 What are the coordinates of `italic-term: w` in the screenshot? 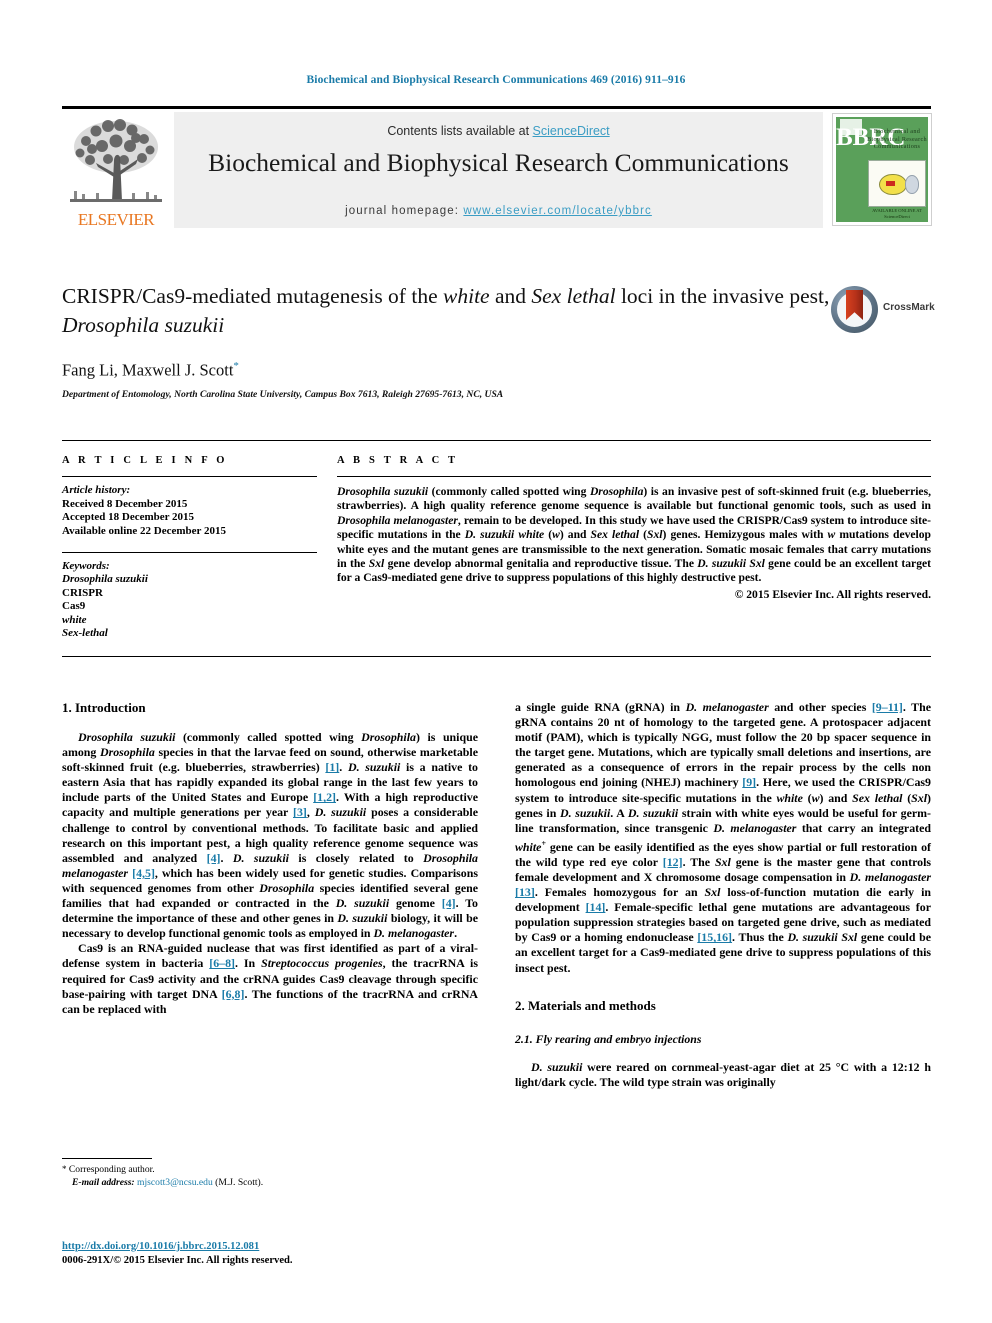 It's located at (556, 535).